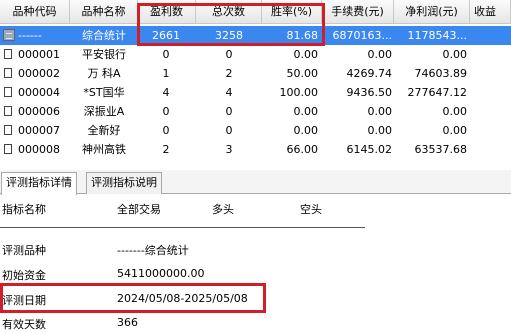 The height and width of the screenshot is (333, 511). I want to click on details-header-all: 全部交易, so click(139, 209).